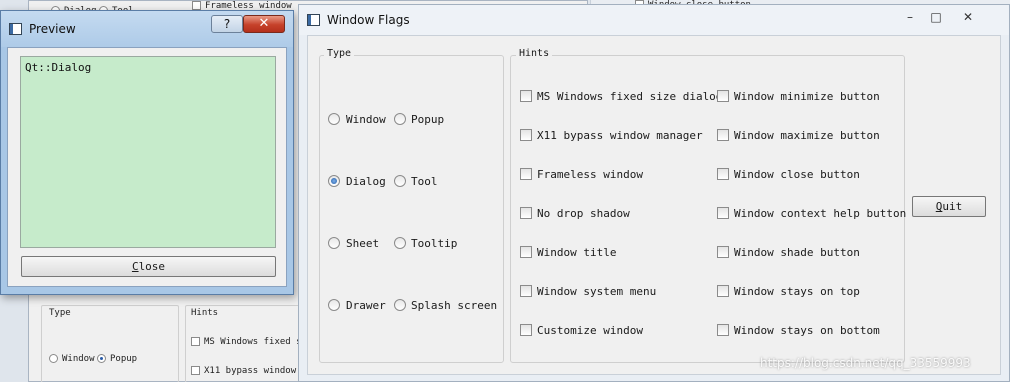 The height and width of the screenshot is (382, 1010). What do you see at coordinates (577, 252) in the screenshot?
I see `check-window-title-label: Window title` at bounding box center [577, 252].